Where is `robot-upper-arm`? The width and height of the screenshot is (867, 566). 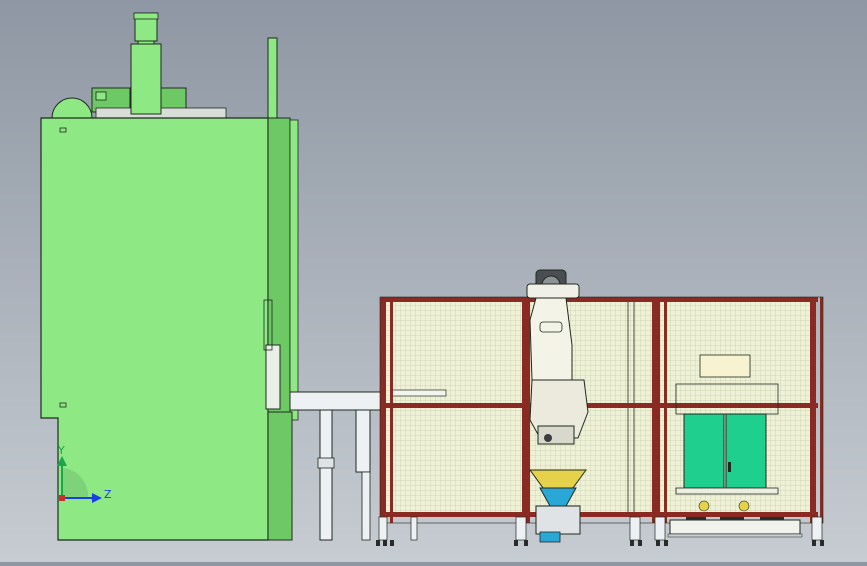 robot-upper-arm is located at coordinates (551, 345).